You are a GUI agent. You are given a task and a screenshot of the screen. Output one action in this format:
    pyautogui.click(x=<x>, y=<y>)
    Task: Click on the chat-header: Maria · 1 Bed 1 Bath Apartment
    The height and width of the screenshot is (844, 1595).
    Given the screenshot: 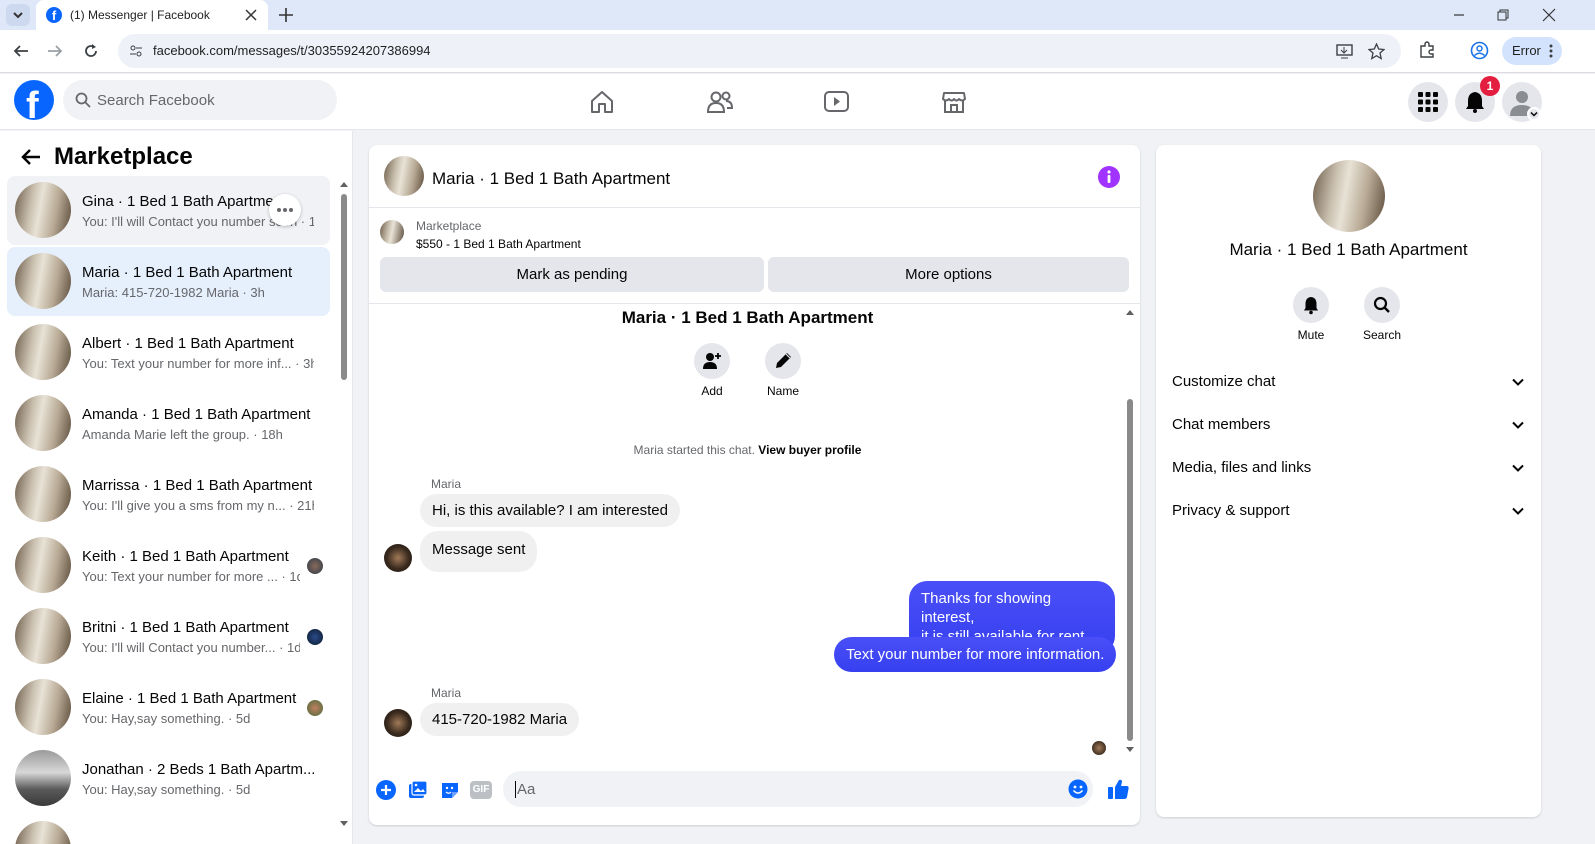 What is the action you would take?
    pyautogui.click(x=754, y=176)
    